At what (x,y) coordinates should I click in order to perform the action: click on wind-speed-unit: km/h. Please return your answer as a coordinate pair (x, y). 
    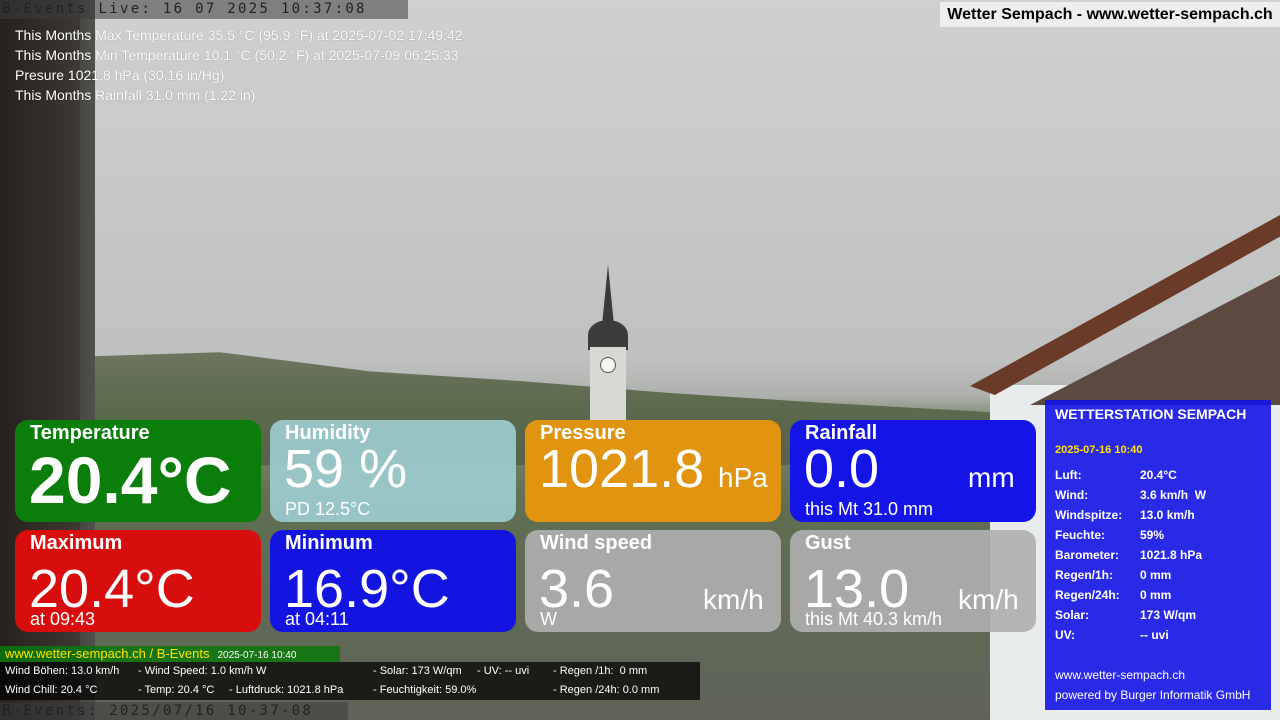
    Looking at the image, I should click on (733, 599).